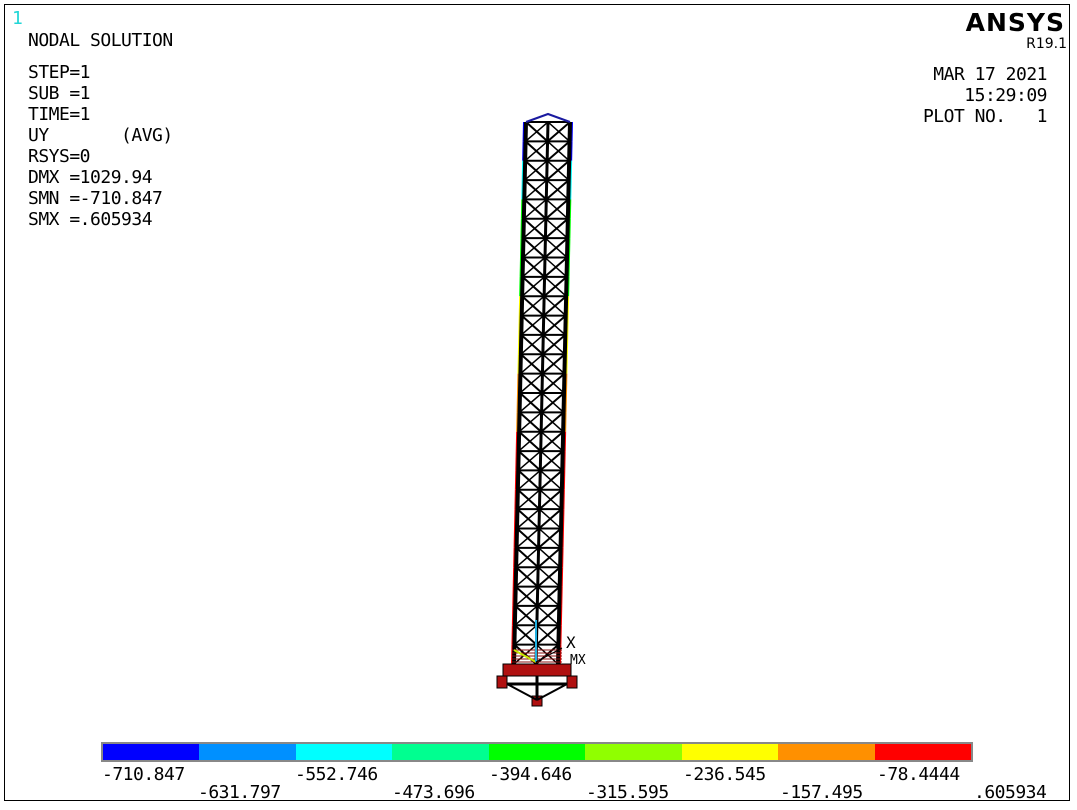  What do you see at coordinates (578, 660) in the screenshot?
I see `max-marker-label: MX` at bounding box center [578, 660].